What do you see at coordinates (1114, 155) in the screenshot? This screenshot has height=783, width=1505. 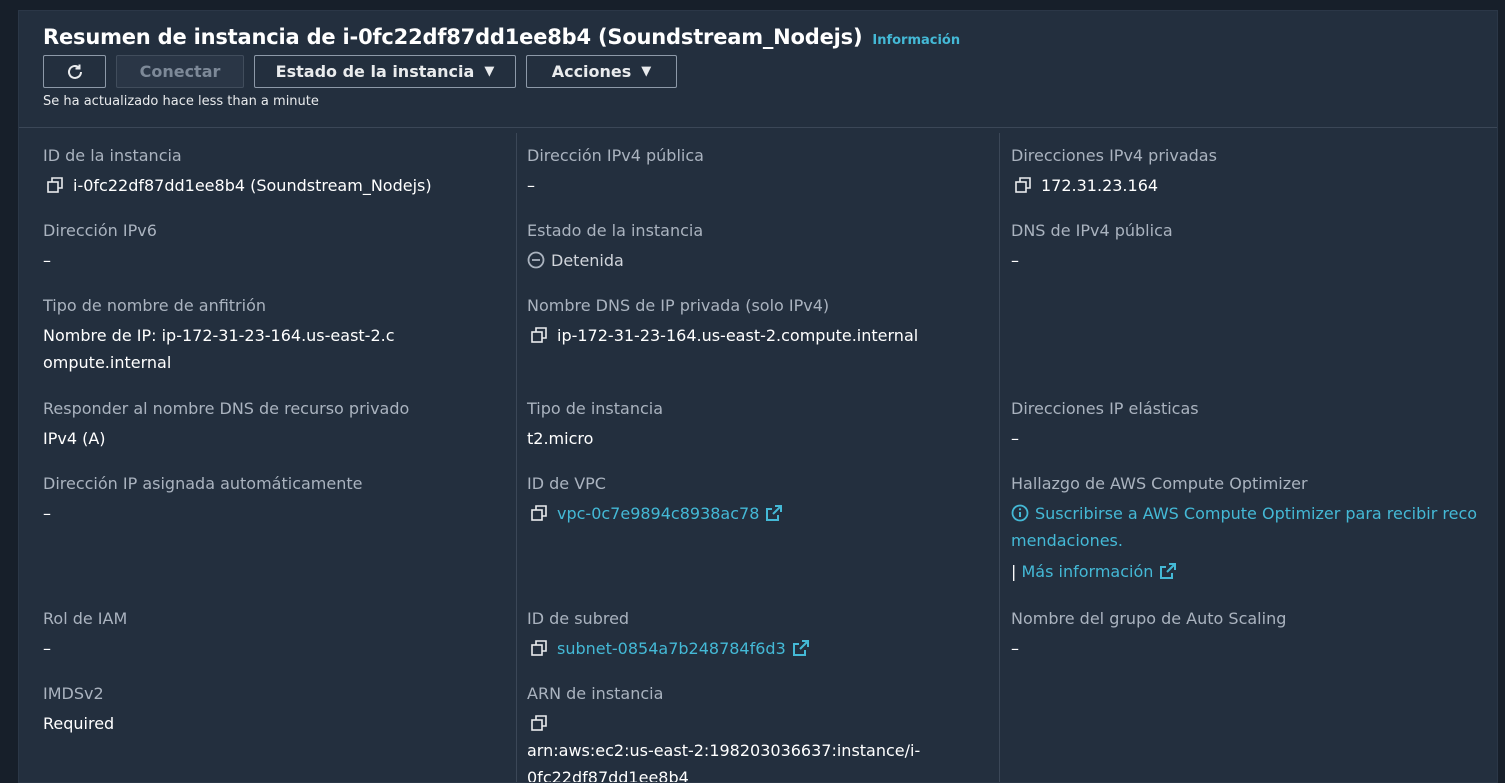 I see `private-ipv4-label: Direcciones IPv4 privadas` at bounding box center [1114, 155].